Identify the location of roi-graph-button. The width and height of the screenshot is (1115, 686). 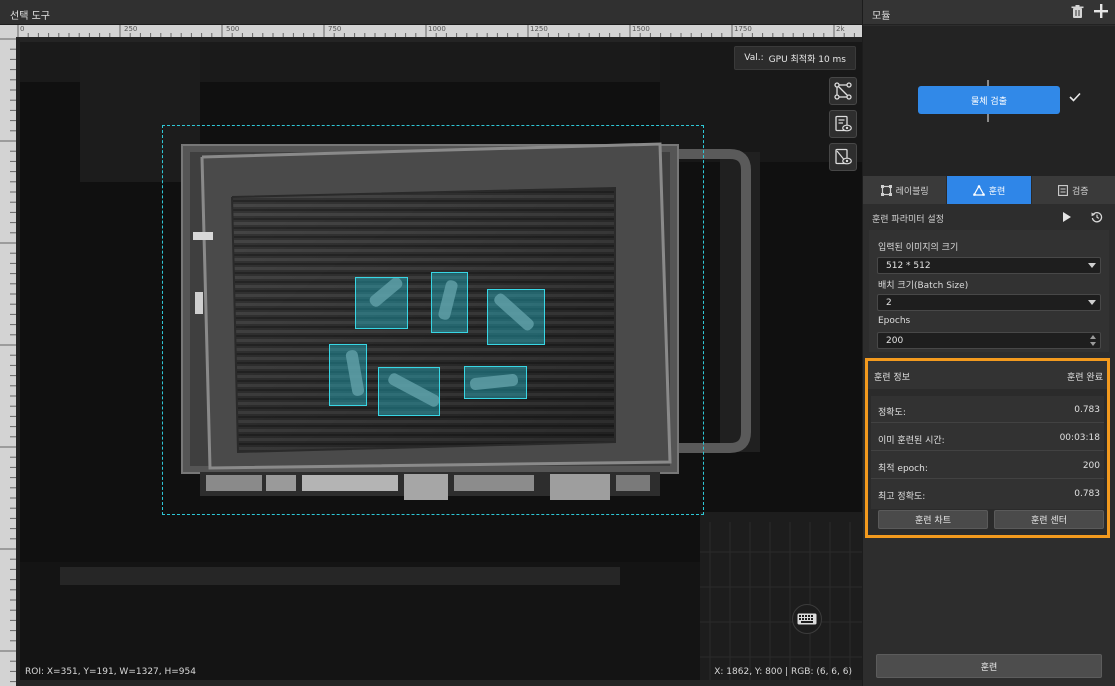
(843, 91).